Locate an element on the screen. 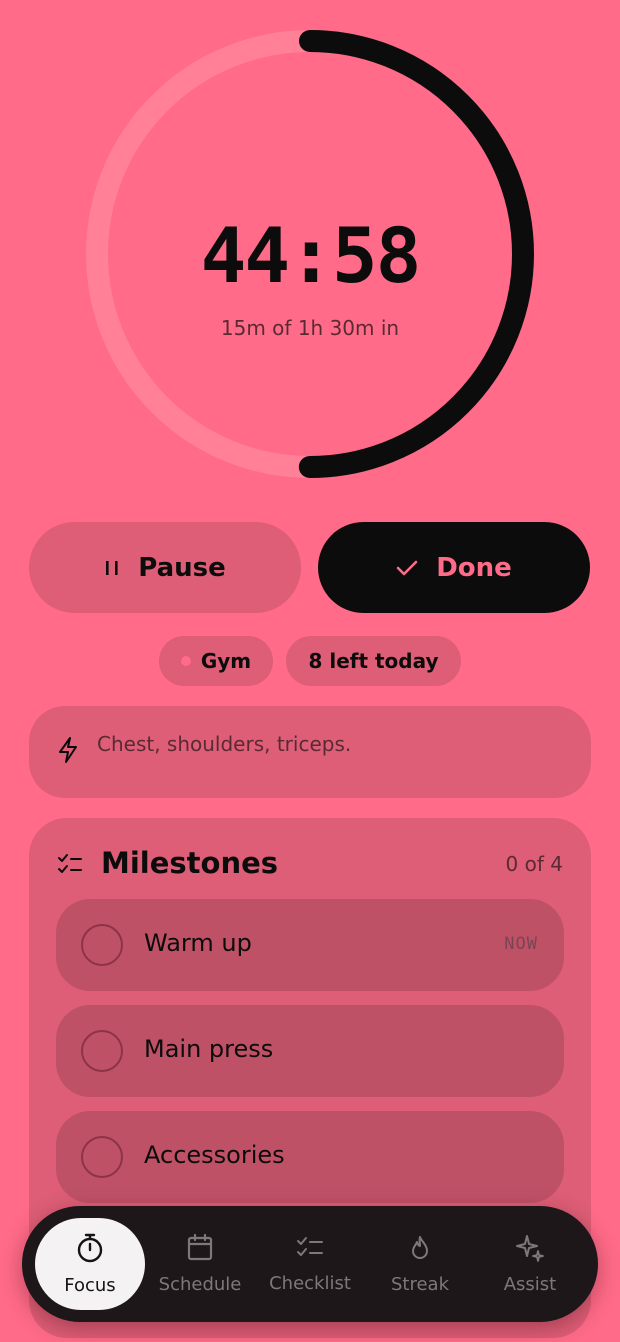  nav-item-focus: Focus is located at coordinates (90, 1264).